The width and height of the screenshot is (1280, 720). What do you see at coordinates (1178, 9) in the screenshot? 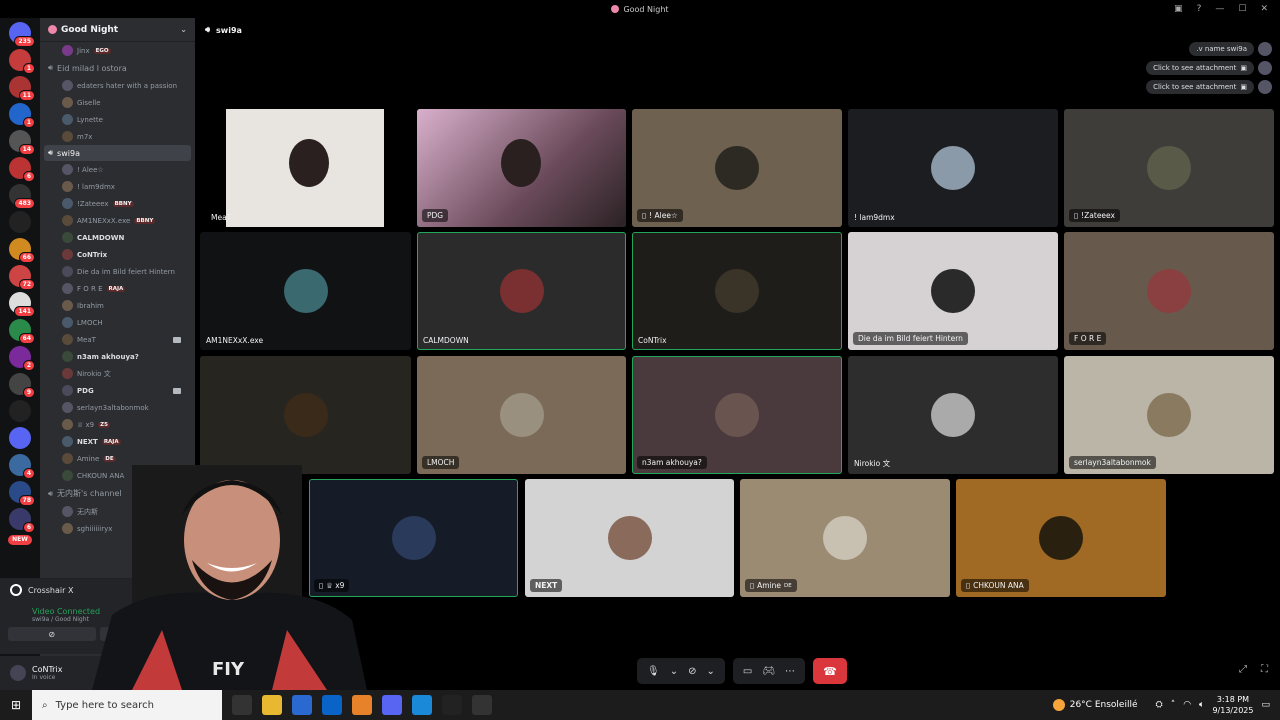
I see `inbox-icon: ▣` at bounding box center [1178, 9].